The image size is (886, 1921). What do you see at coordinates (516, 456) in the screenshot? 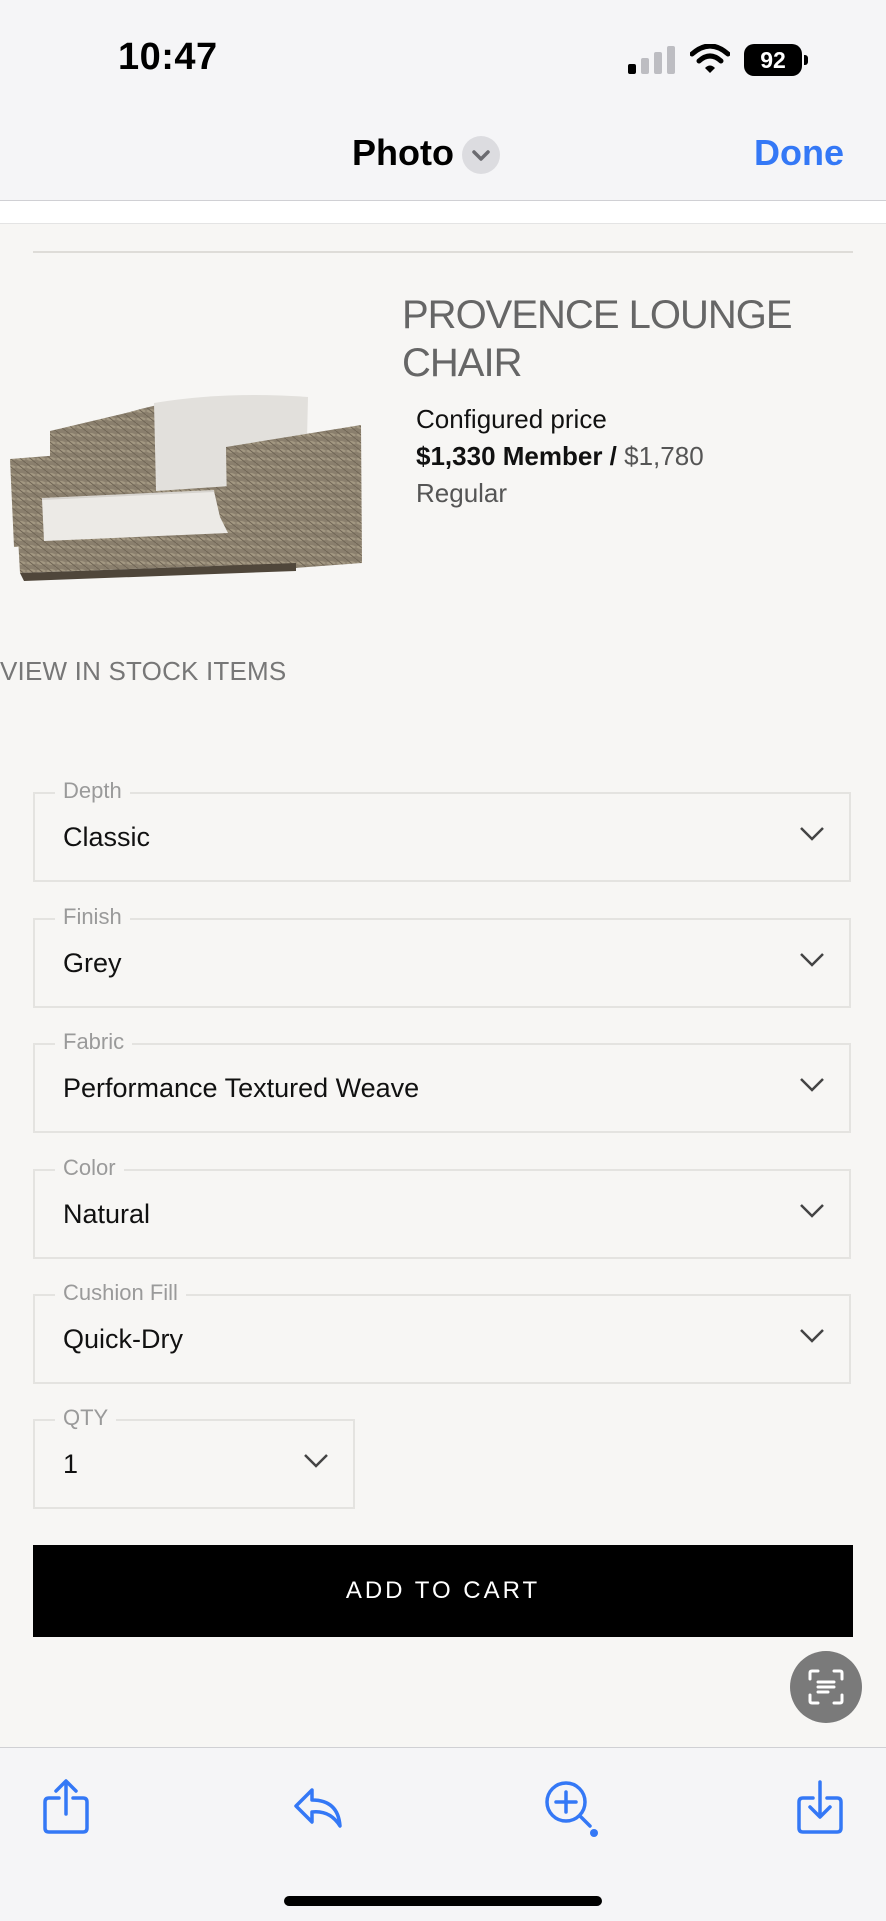
I see `member-price: $1,330 Member /` at bounding box center [516, 456].